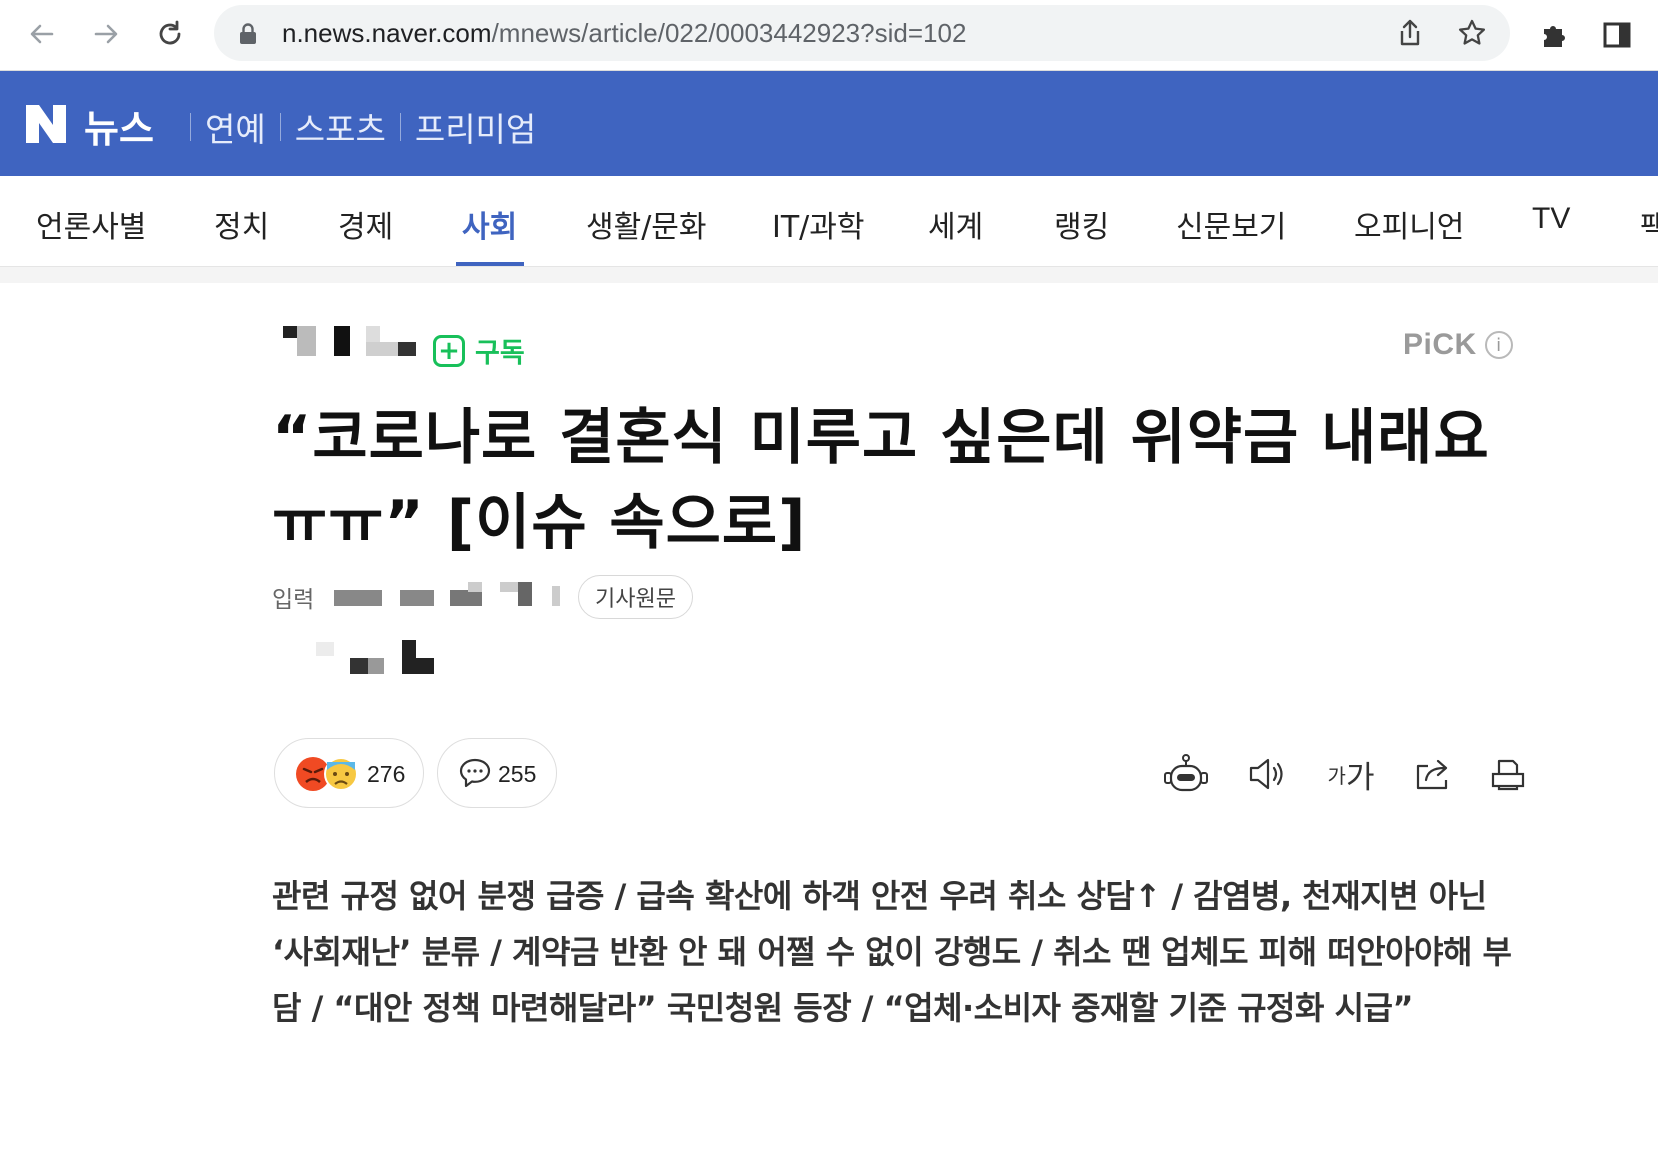  I want to click on link-sports: 스포츠, so click(340, 127).